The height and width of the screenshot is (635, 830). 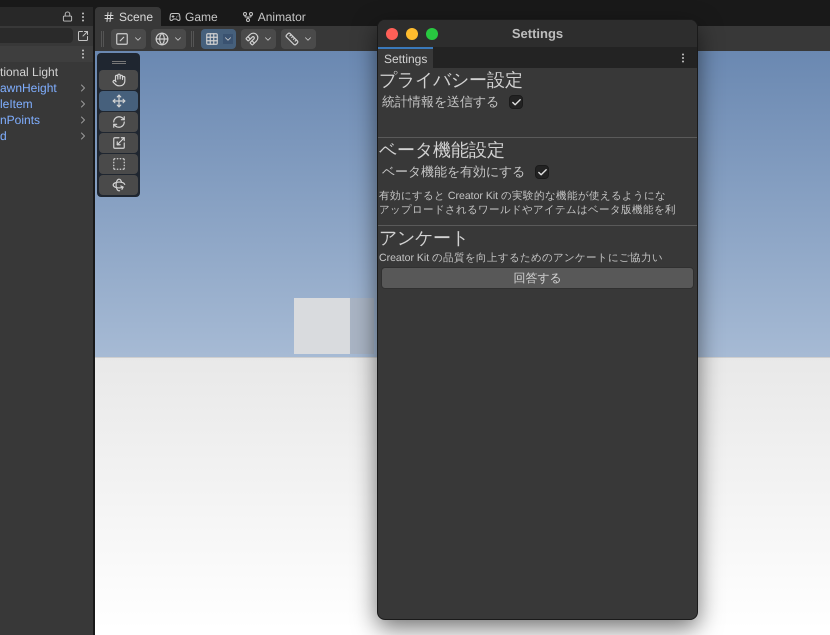 What do you see at coordinates (453, 172) in the screenshot?
I see `toggle-label: ベータ機能を有効にする` at bounding box center [453, 172].